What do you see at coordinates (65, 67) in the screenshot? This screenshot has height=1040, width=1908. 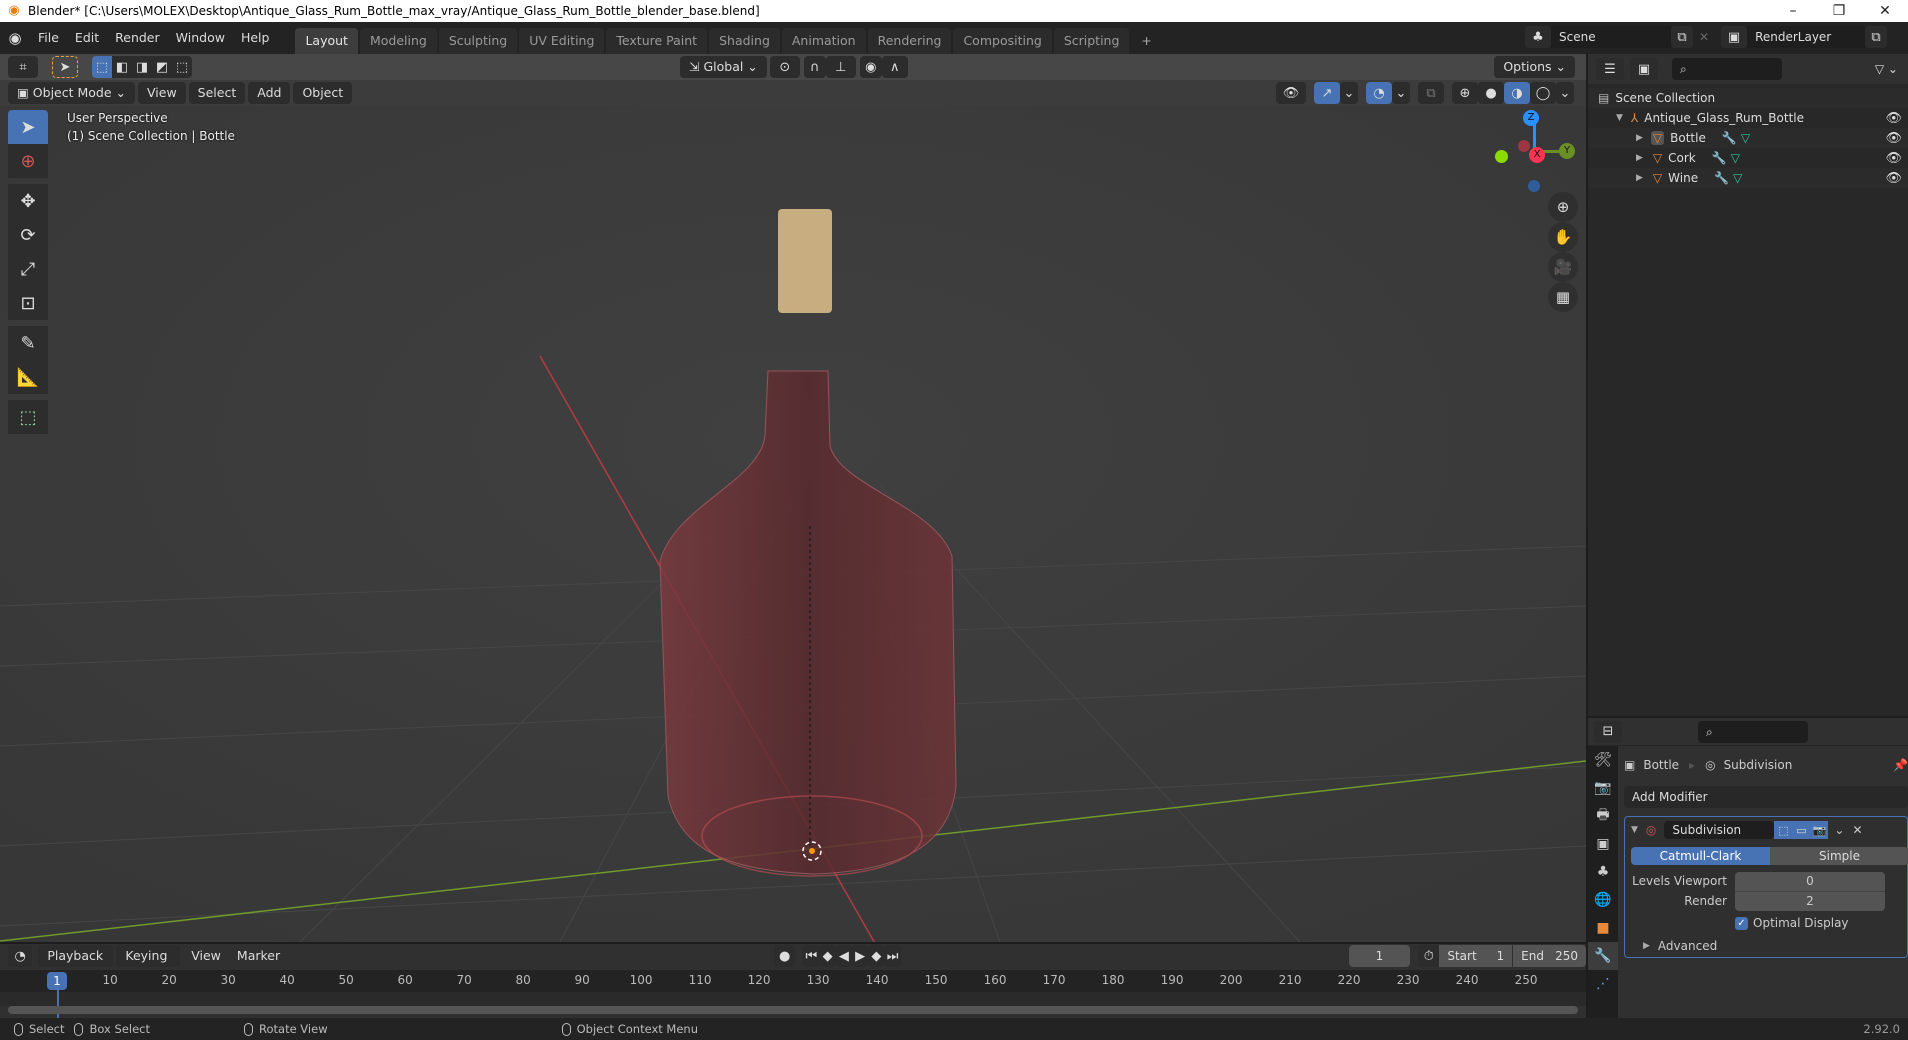 I see `select-box-tool-icon: ➤` at bounding box center [65, 67].